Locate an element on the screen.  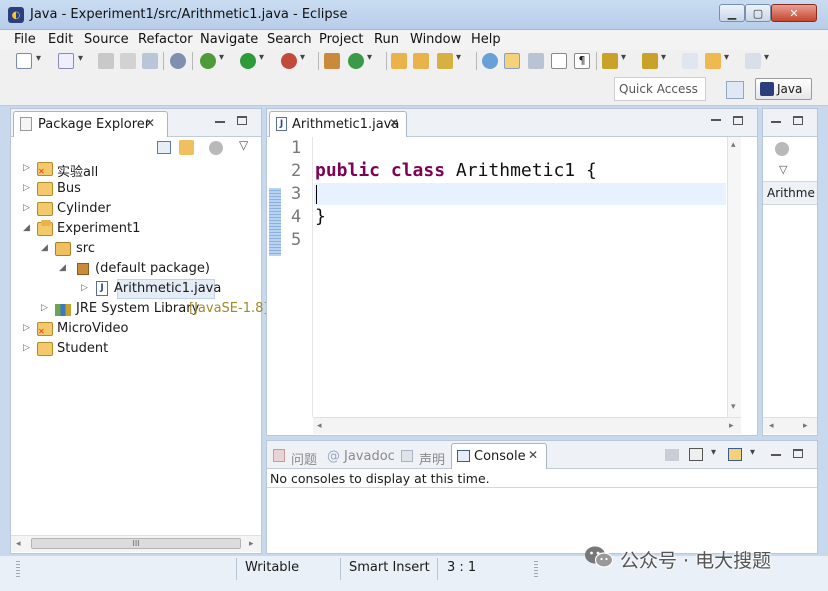
open-console-icon is located at coordinates (735, 454).